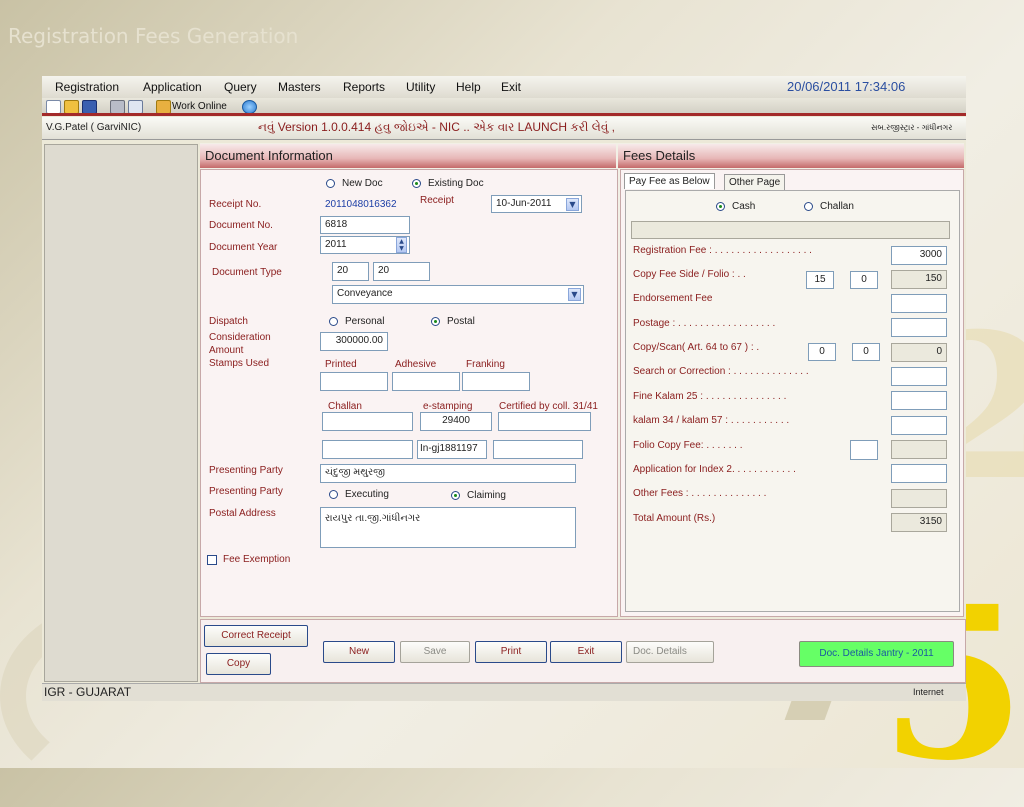  What do you see at coordinates (790, 230) in the screenshot?
I see `payment-info-field` at bounding box center [790, 230].